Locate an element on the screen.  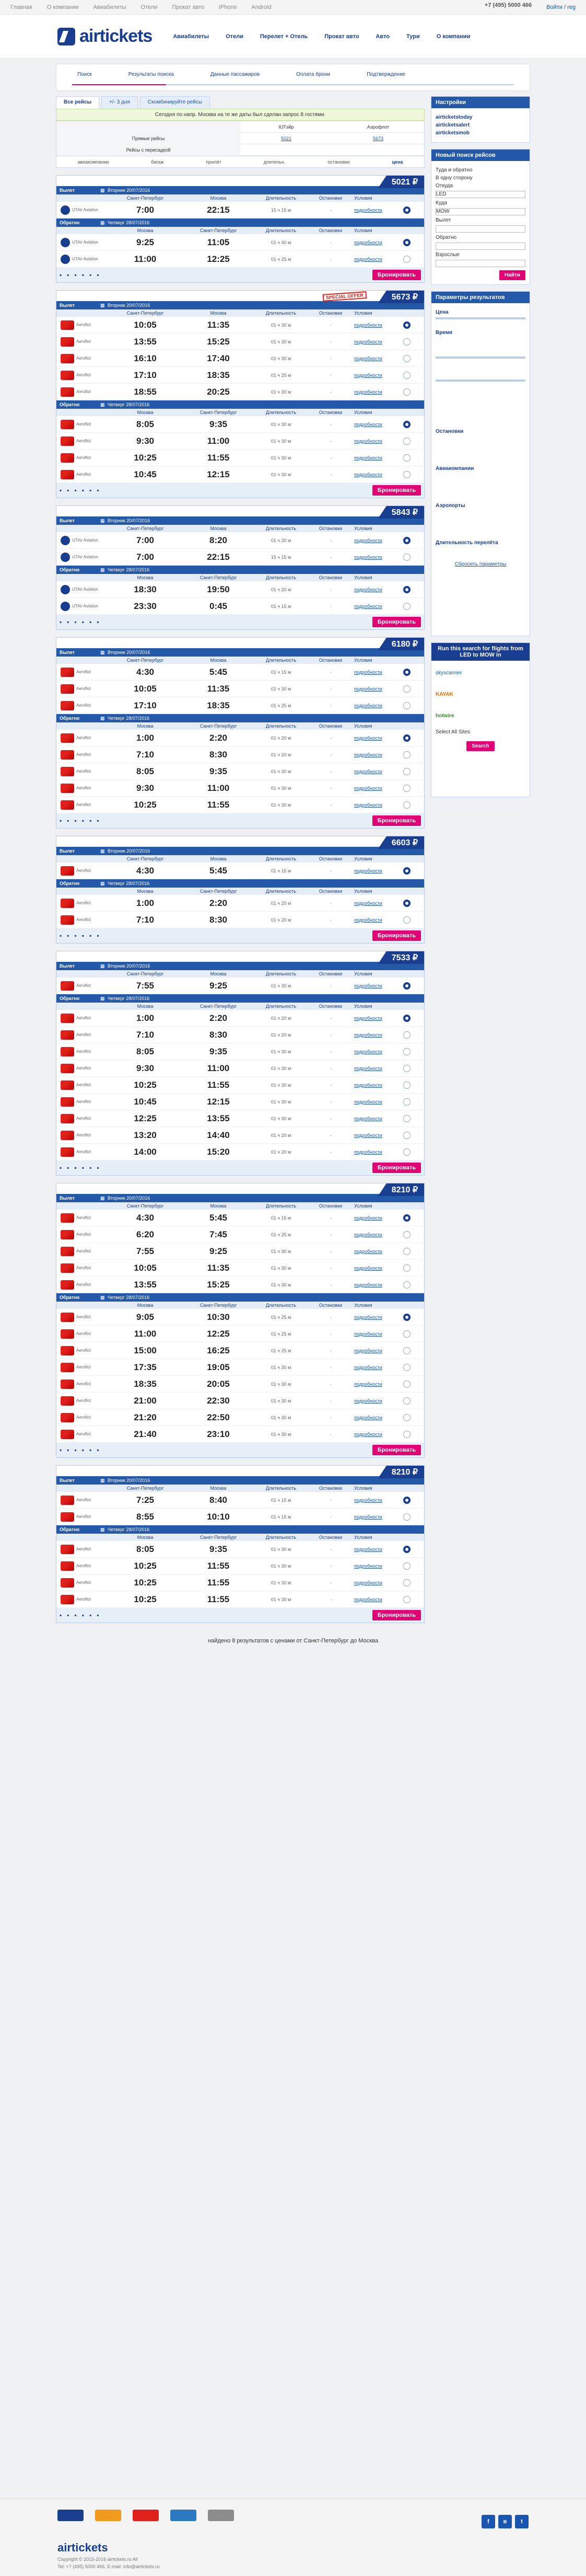
link-alert: airticketsalert is located at coordinates (481, 125).